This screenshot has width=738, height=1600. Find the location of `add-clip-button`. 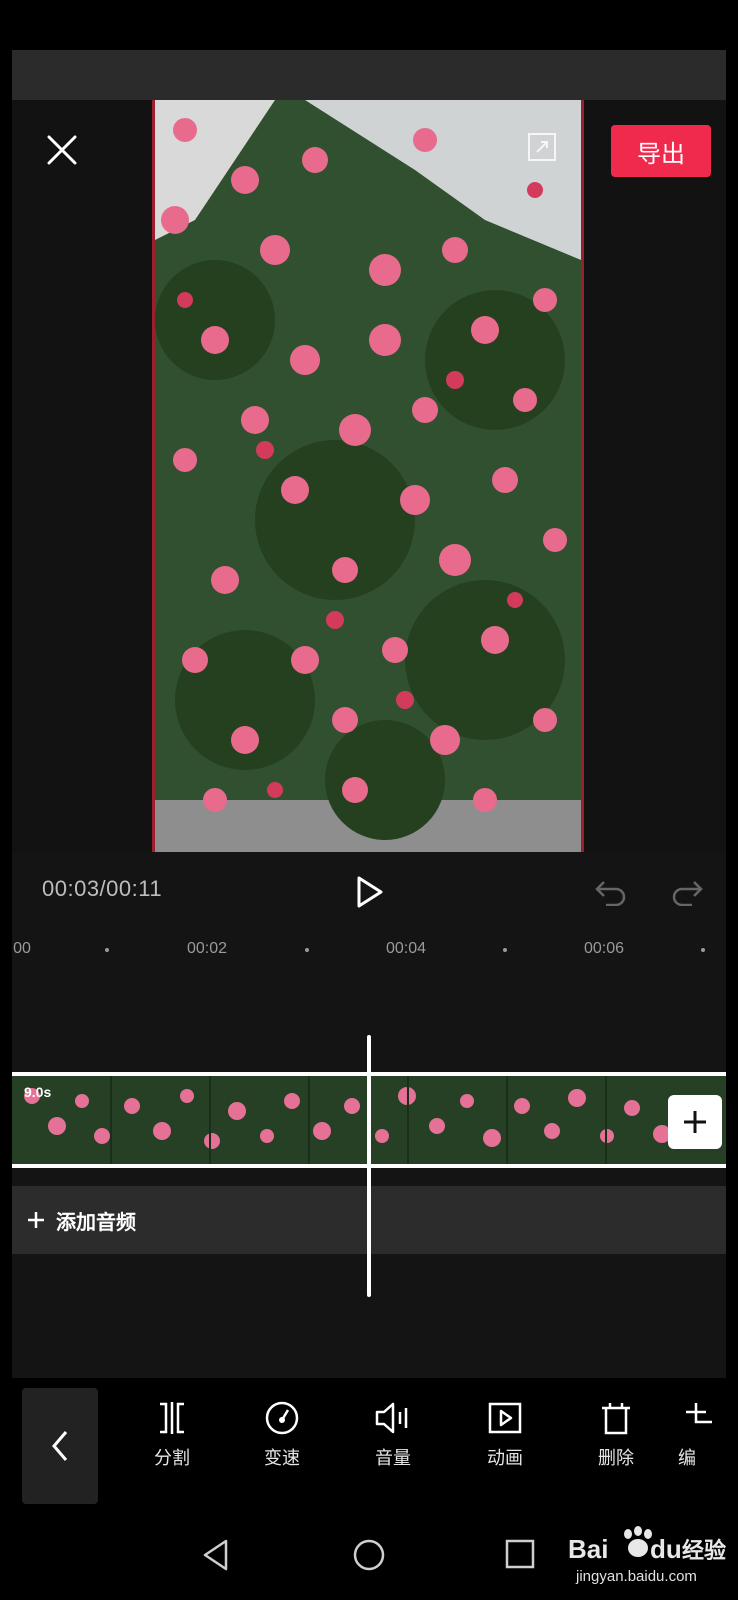

add-clip-button is located at coordinates (695, 1122).